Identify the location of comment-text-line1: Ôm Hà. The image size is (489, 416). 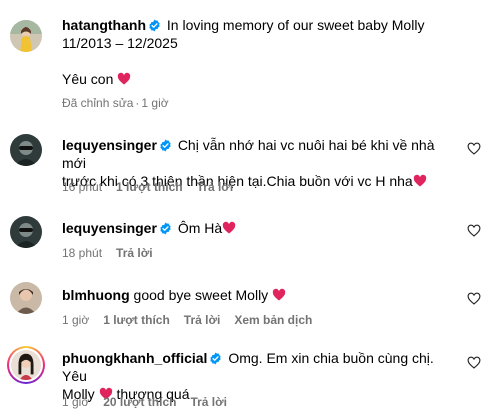
(200, 228).